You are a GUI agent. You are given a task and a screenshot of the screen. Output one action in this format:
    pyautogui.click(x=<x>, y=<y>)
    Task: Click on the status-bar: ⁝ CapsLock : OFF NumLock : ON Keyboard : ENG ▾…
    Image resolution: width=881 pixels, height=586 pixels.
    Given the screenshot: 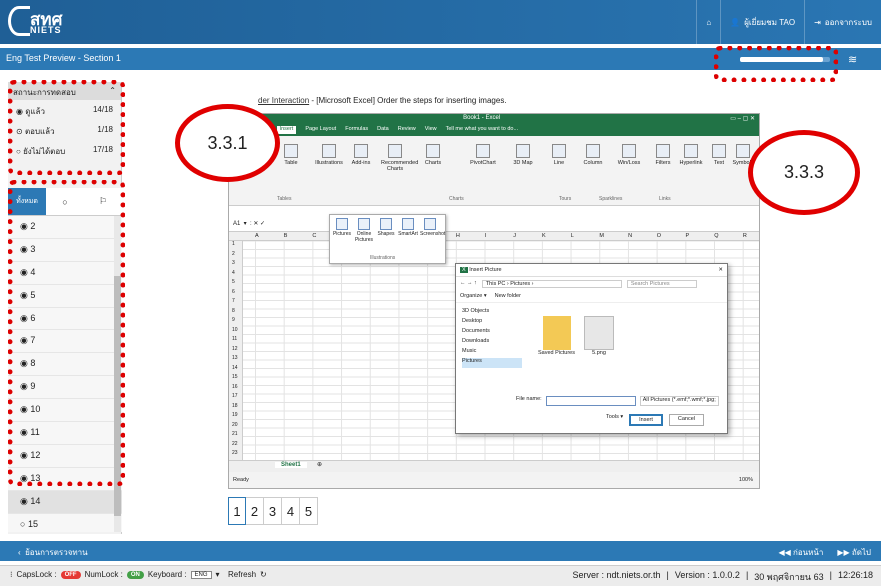 What is the action you would take?
    pyautogui.click(x=440, y=575)
    